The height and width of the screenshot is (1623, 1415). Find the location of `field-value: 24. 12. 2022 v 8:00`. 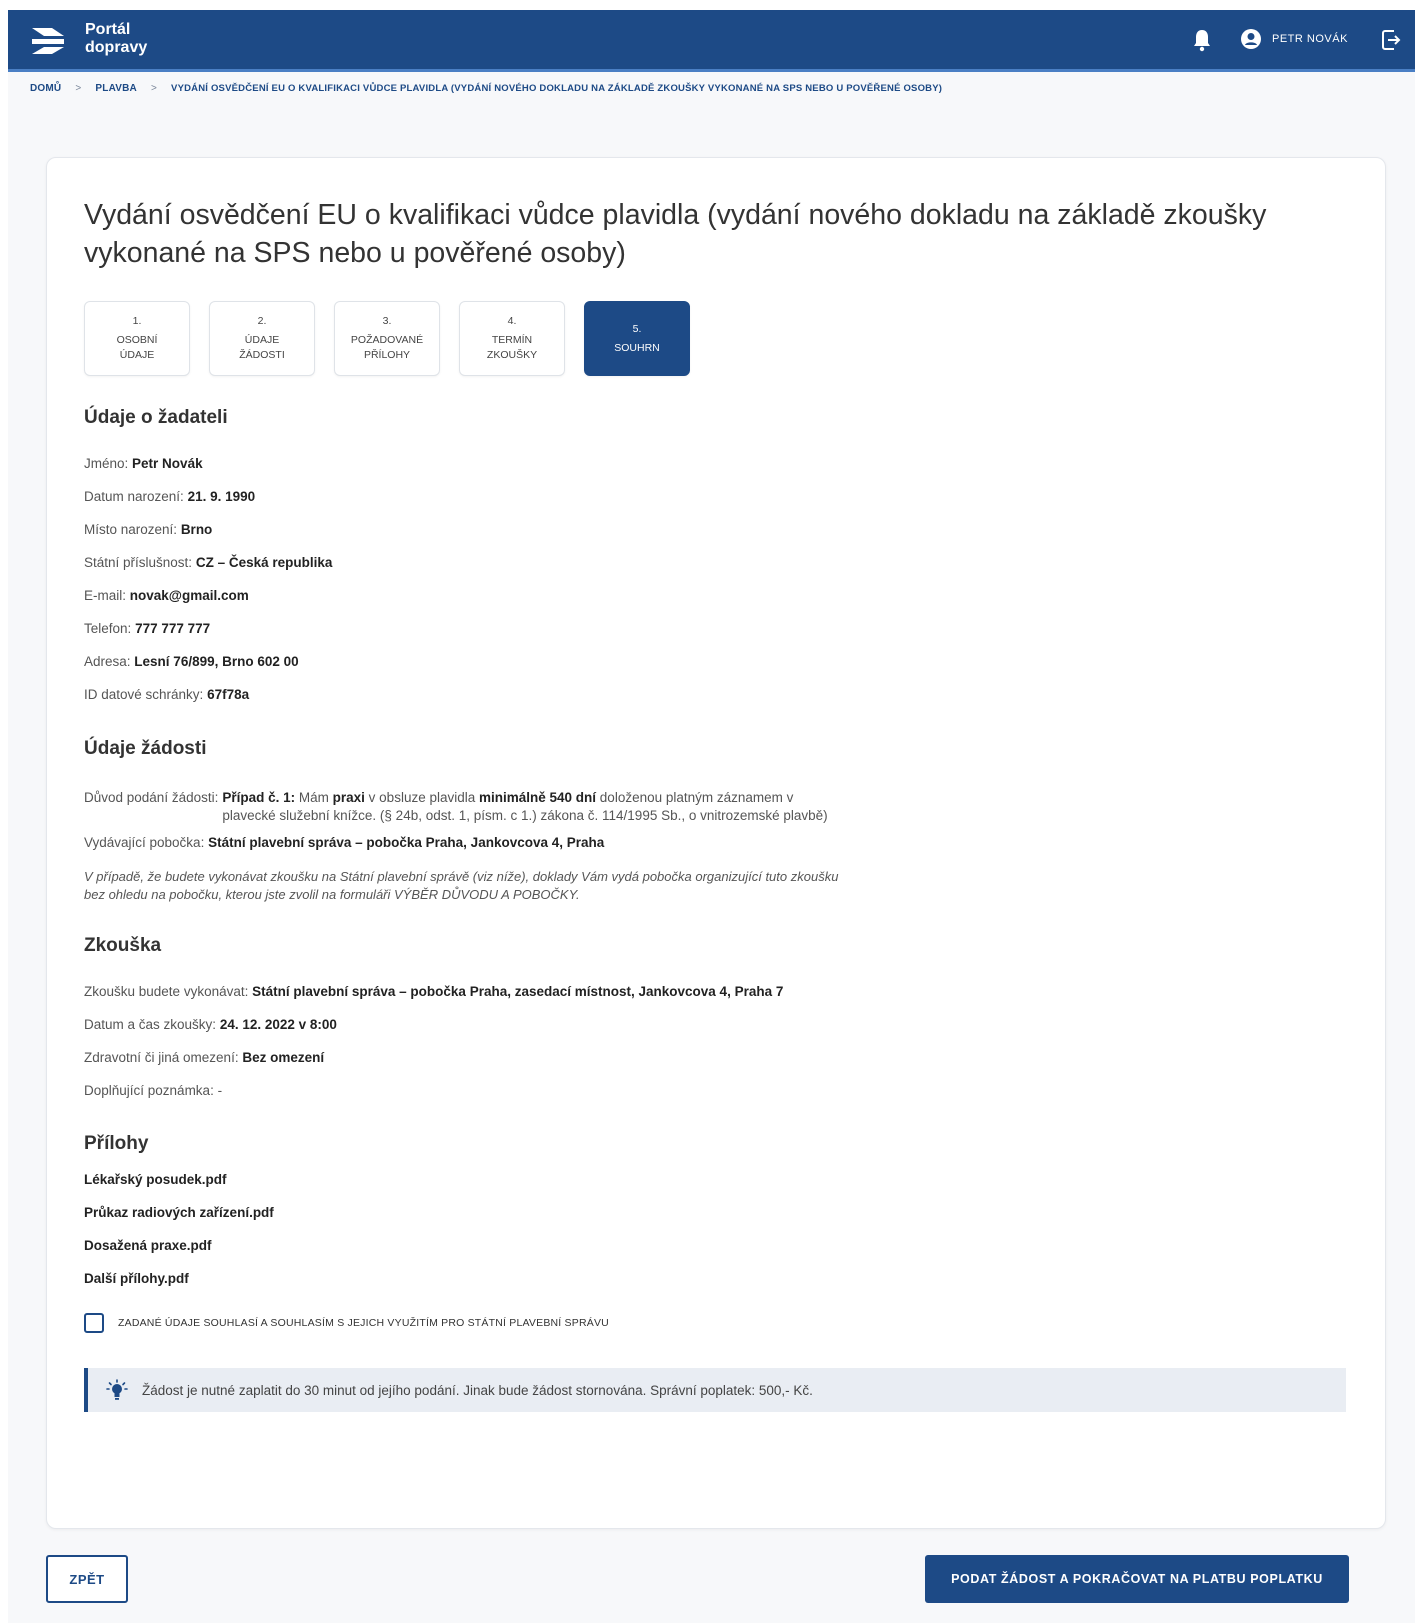

field-value: 24. 12. 2022 v 8:00 is located at coordinates (278, 1024).